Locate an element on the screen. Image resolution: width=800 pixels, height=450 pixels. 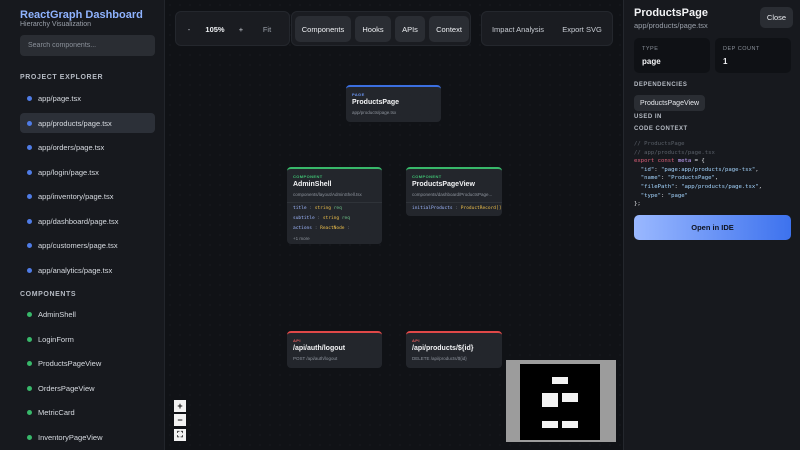
project-item-label: app/page.tsx is located at coordinates (59, 98).